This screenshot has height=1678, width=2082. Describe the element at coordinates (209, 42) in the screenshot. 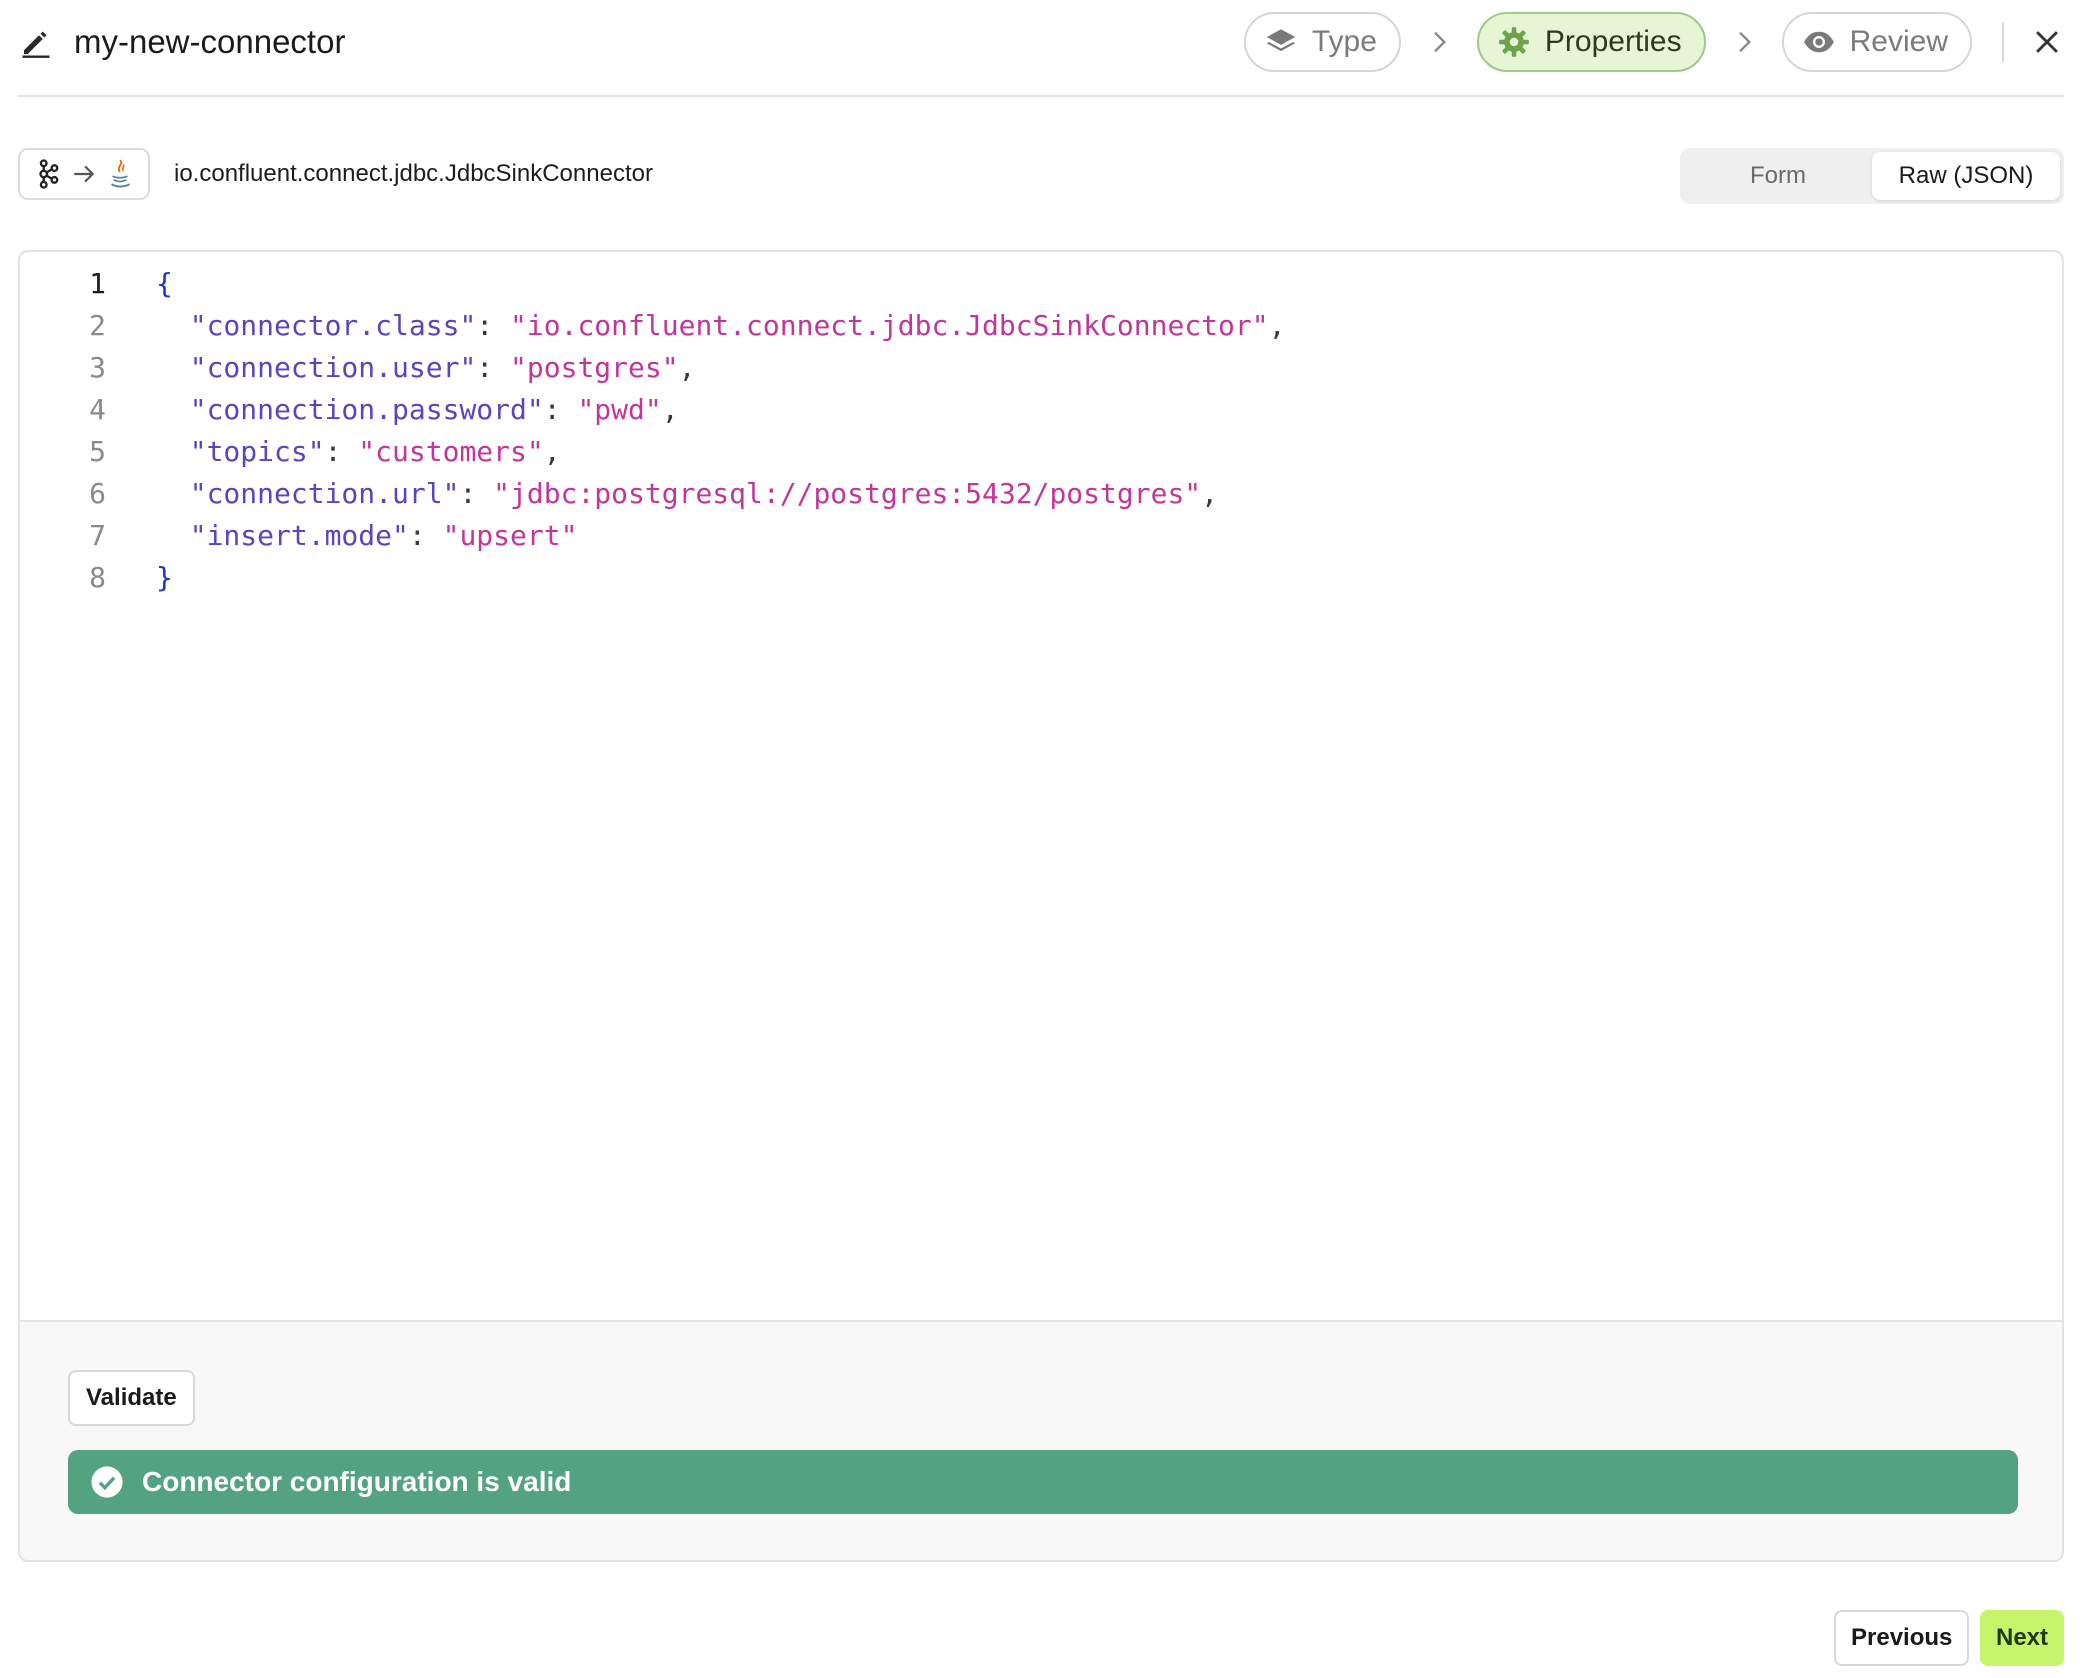

I see `connector-name: my-new-connector` at that location.